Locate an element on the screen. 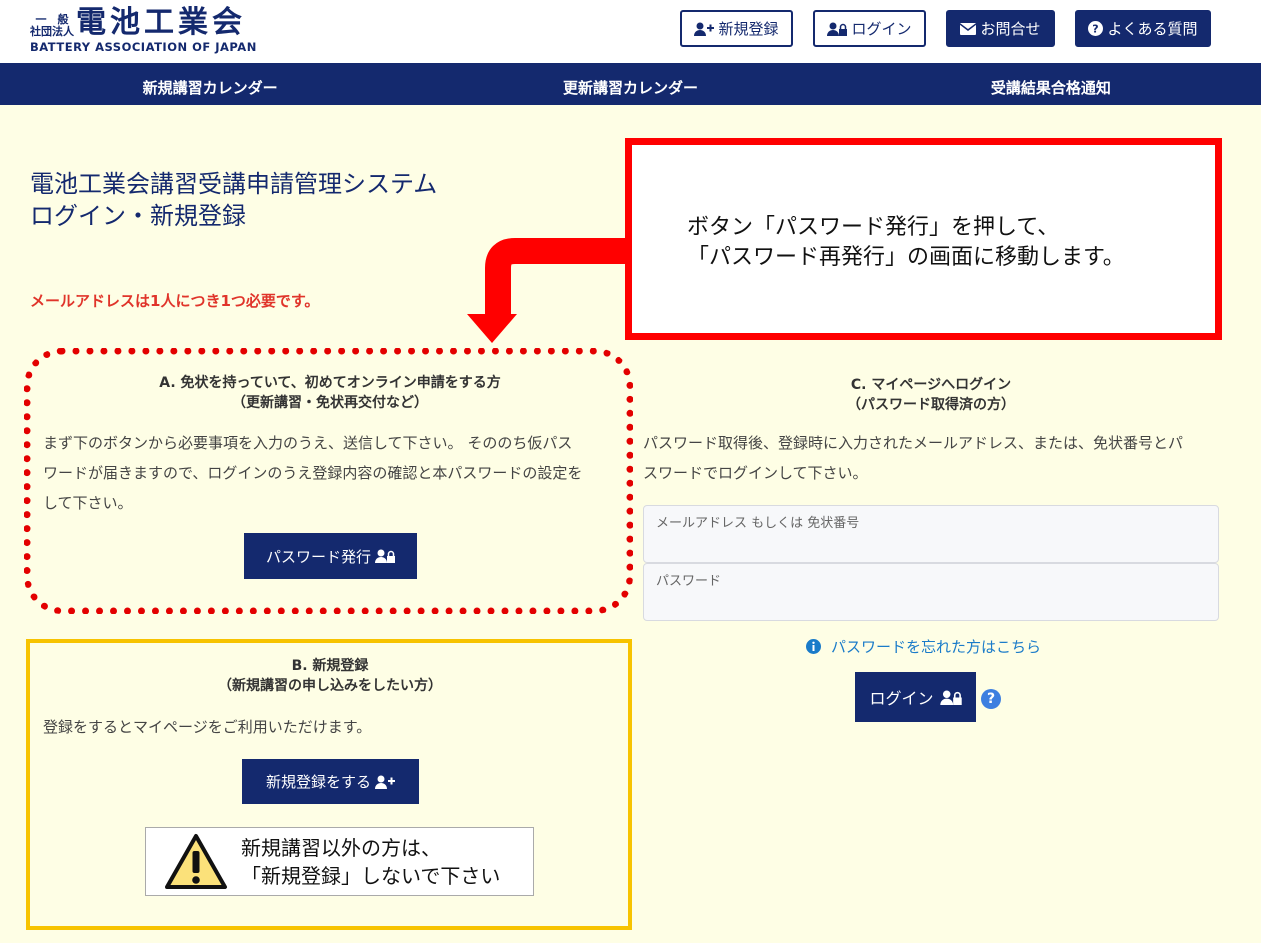 This screenshot has width=1261, height=943. register-button: 新規登録をする is located at coordinates (330, 781).